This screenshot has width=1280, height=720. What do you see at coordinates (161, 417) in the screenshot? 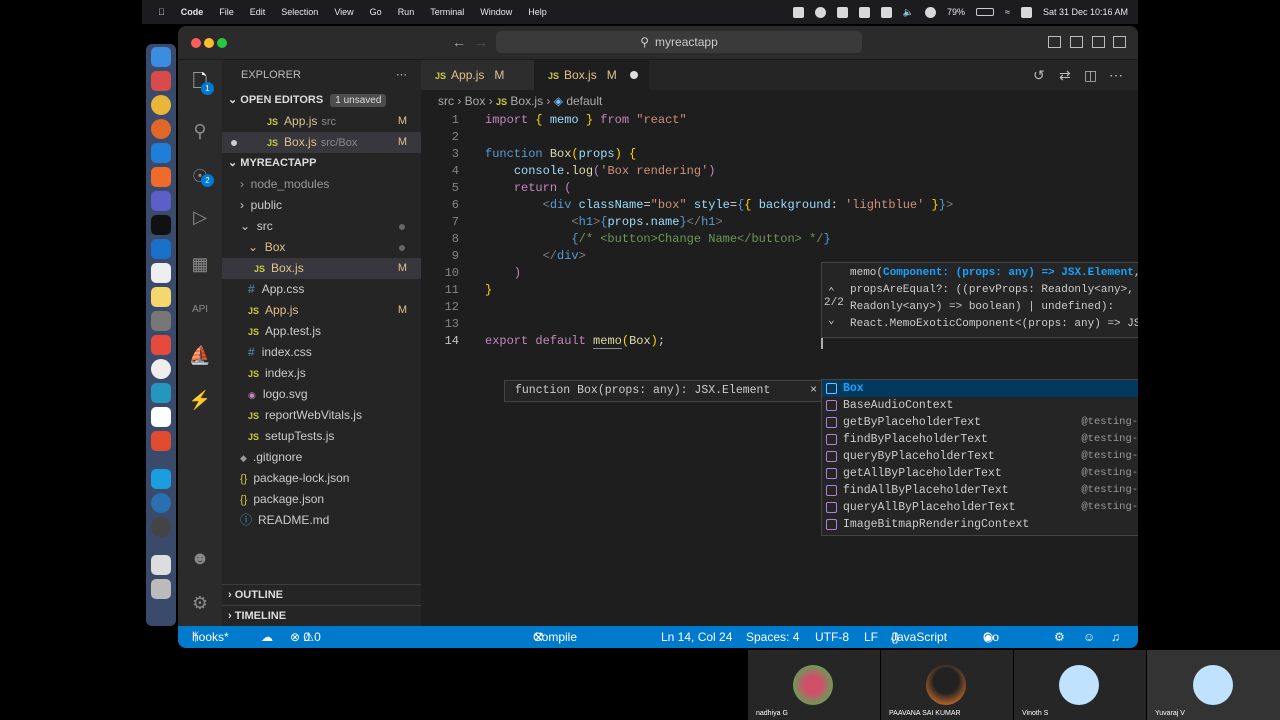
I see `calendar-icon` at bounding box center [161, 417].